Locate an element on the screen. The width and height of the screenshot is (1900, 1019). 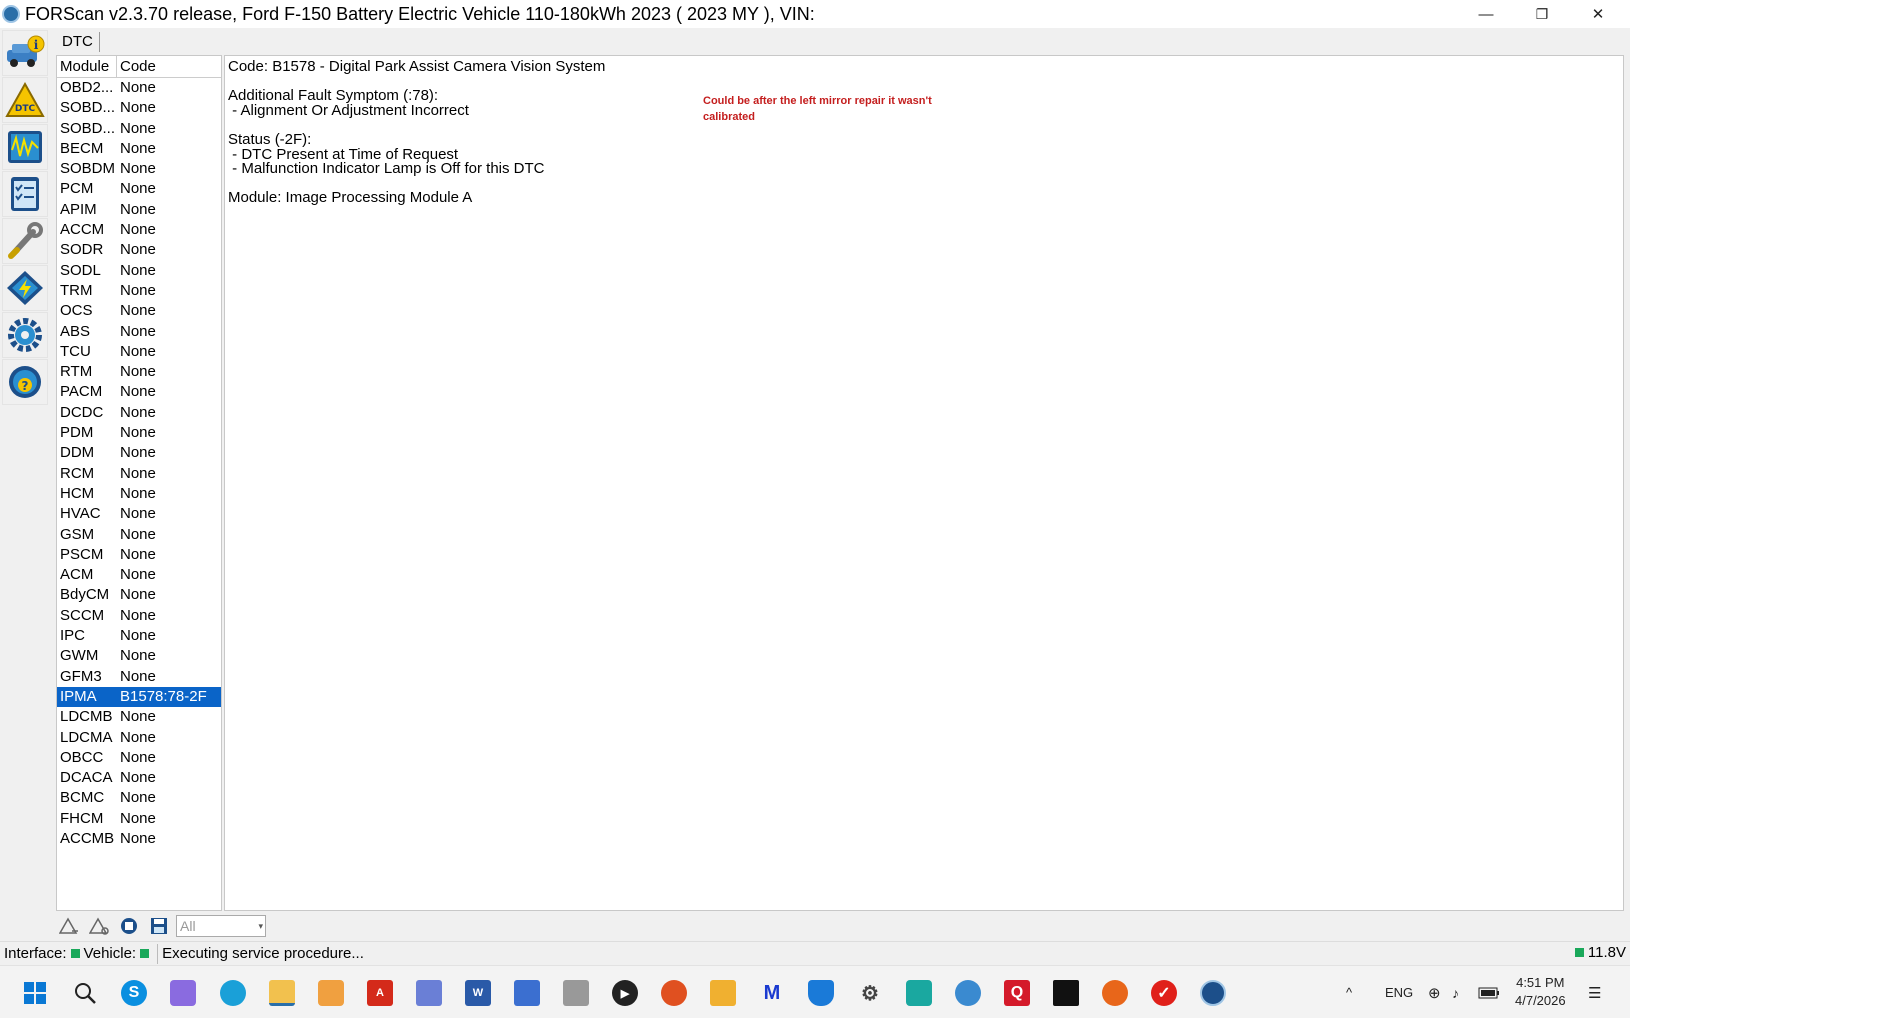
word-icon: W is located at coordinates (478, 993).